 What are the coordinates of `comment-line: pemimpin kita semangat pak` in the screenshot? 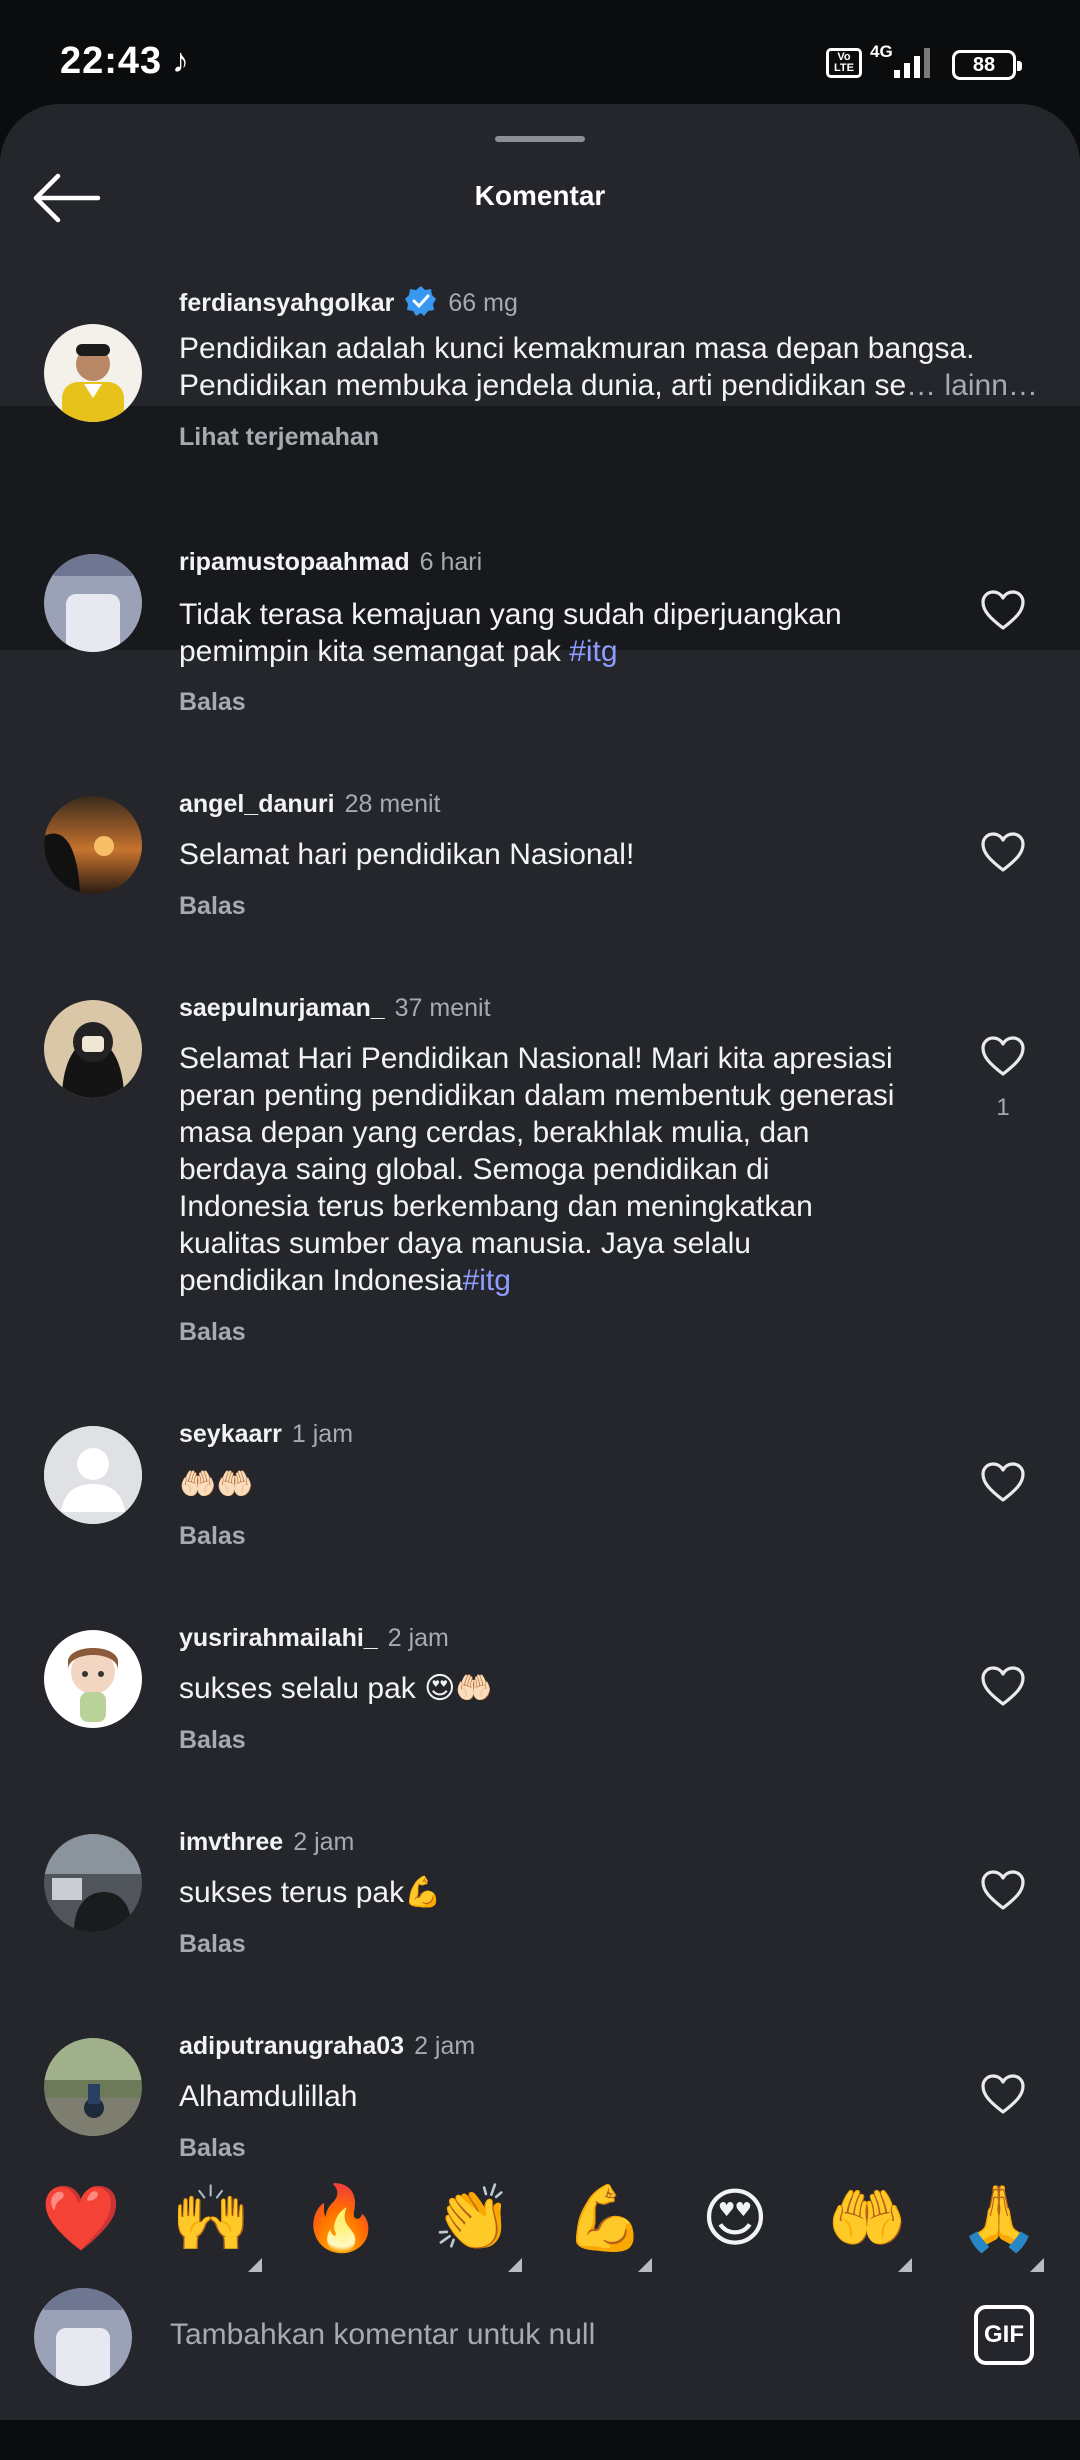 It's located at (374, 651).